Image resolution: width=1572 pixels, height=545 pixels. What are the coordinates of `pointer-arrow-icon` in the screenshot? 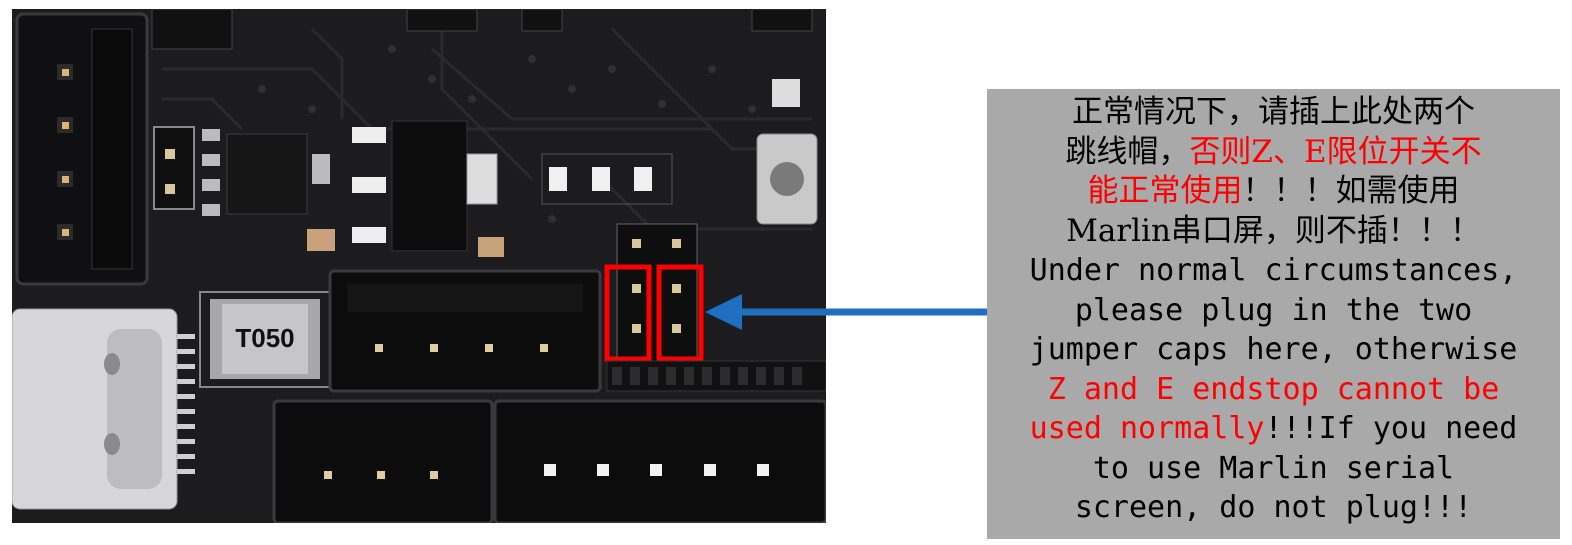 It's located at (847, 312).